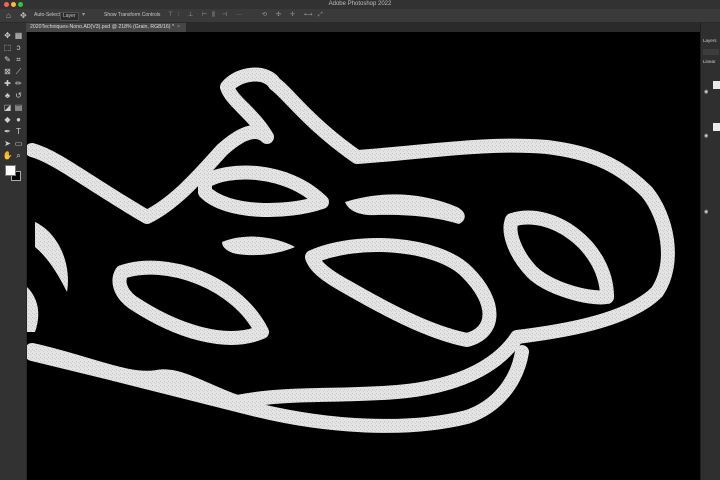 The height and width of the screenshot is (480, 720). What do you see at coordinates (18, 107) in the screenshot?
I see `gradient-tool-icon: ▤` at bounding box center [18, 107].